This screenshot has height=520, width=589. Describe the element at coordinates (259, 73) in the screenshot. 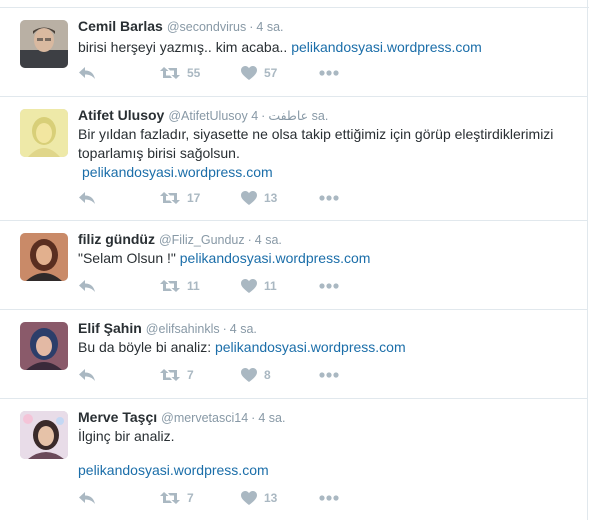

I see `like-button: 57` at that location.